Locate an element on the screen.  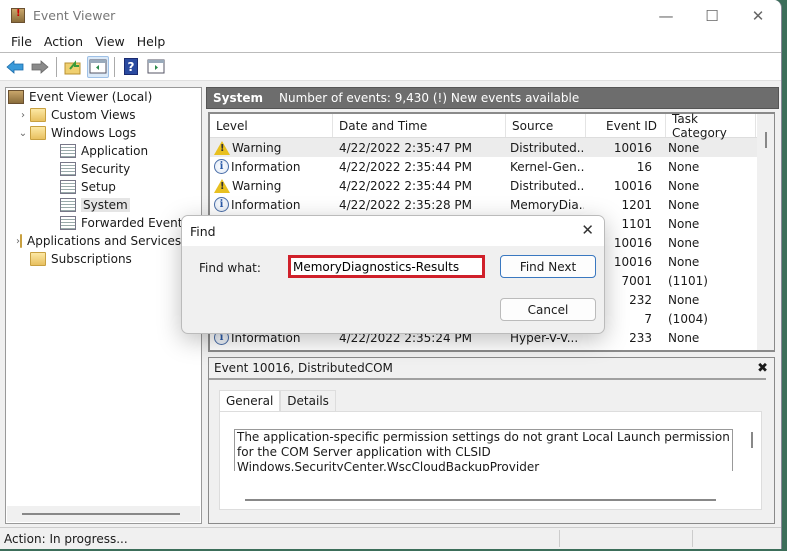
menu-bar: File Action View Help is located at coordinates (390, 42).